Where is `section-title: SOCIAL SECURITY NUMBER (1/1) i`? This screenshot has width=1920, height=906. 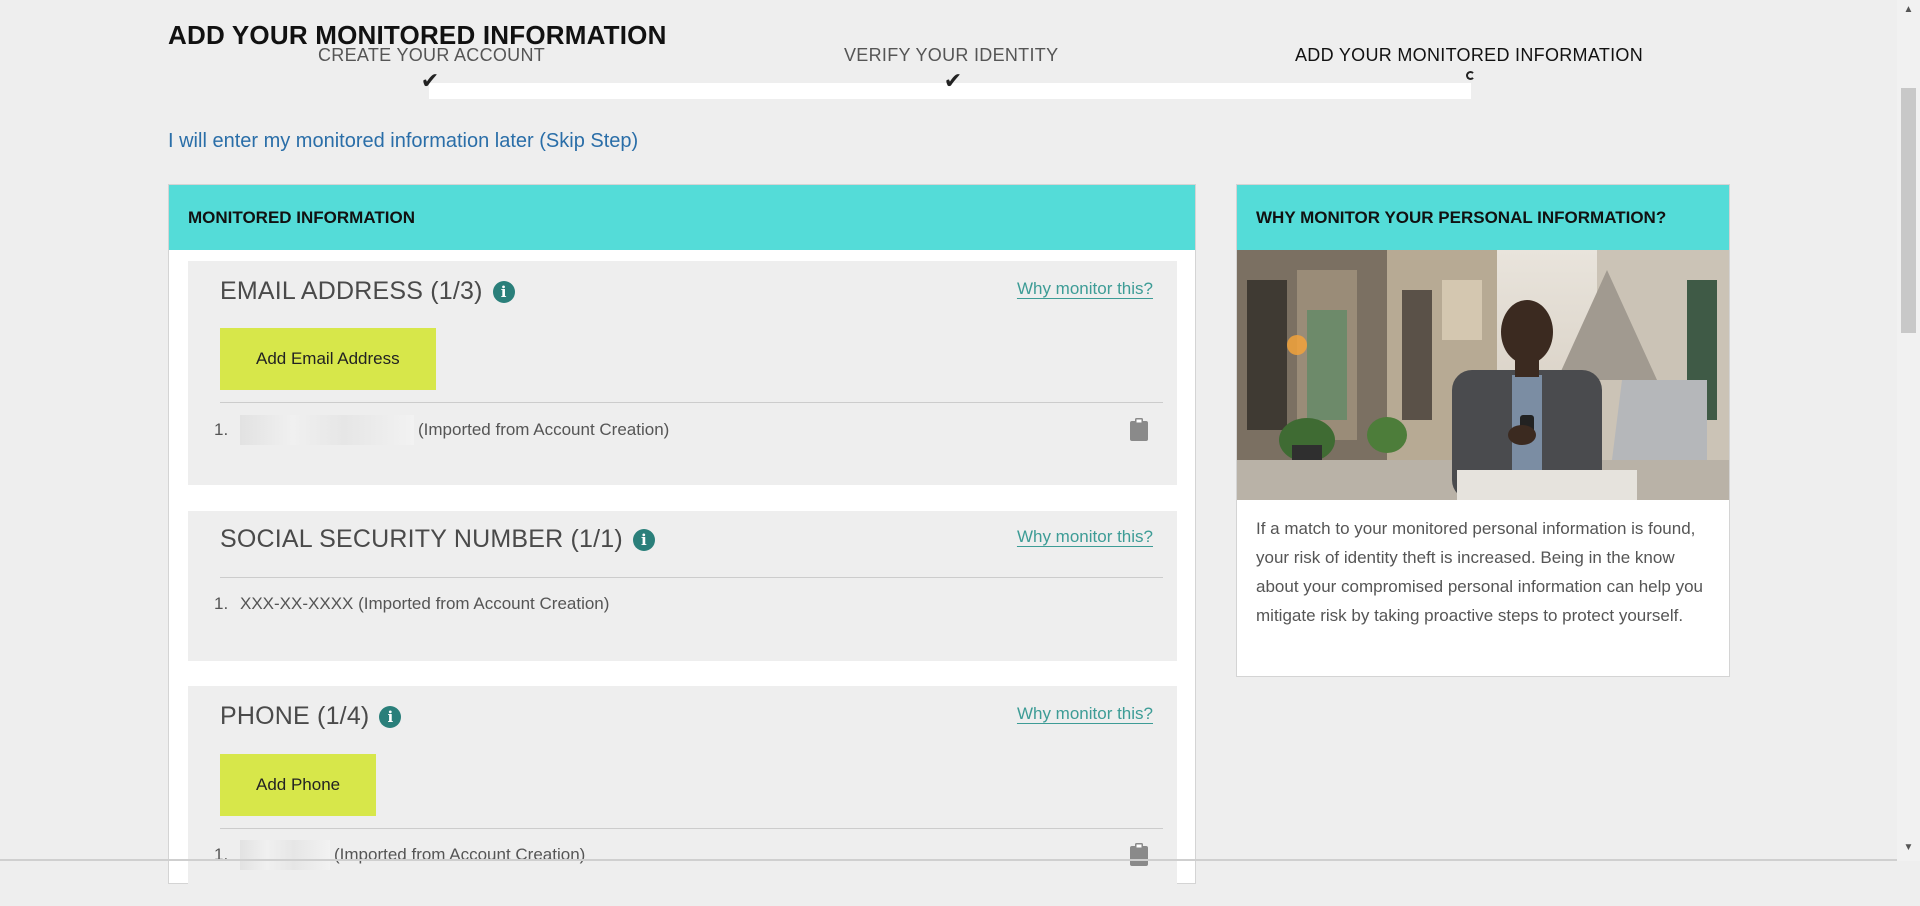 section-title: SOCIAL SECURITY NUMBER (1/1) i is located at coordinates (437, 539).